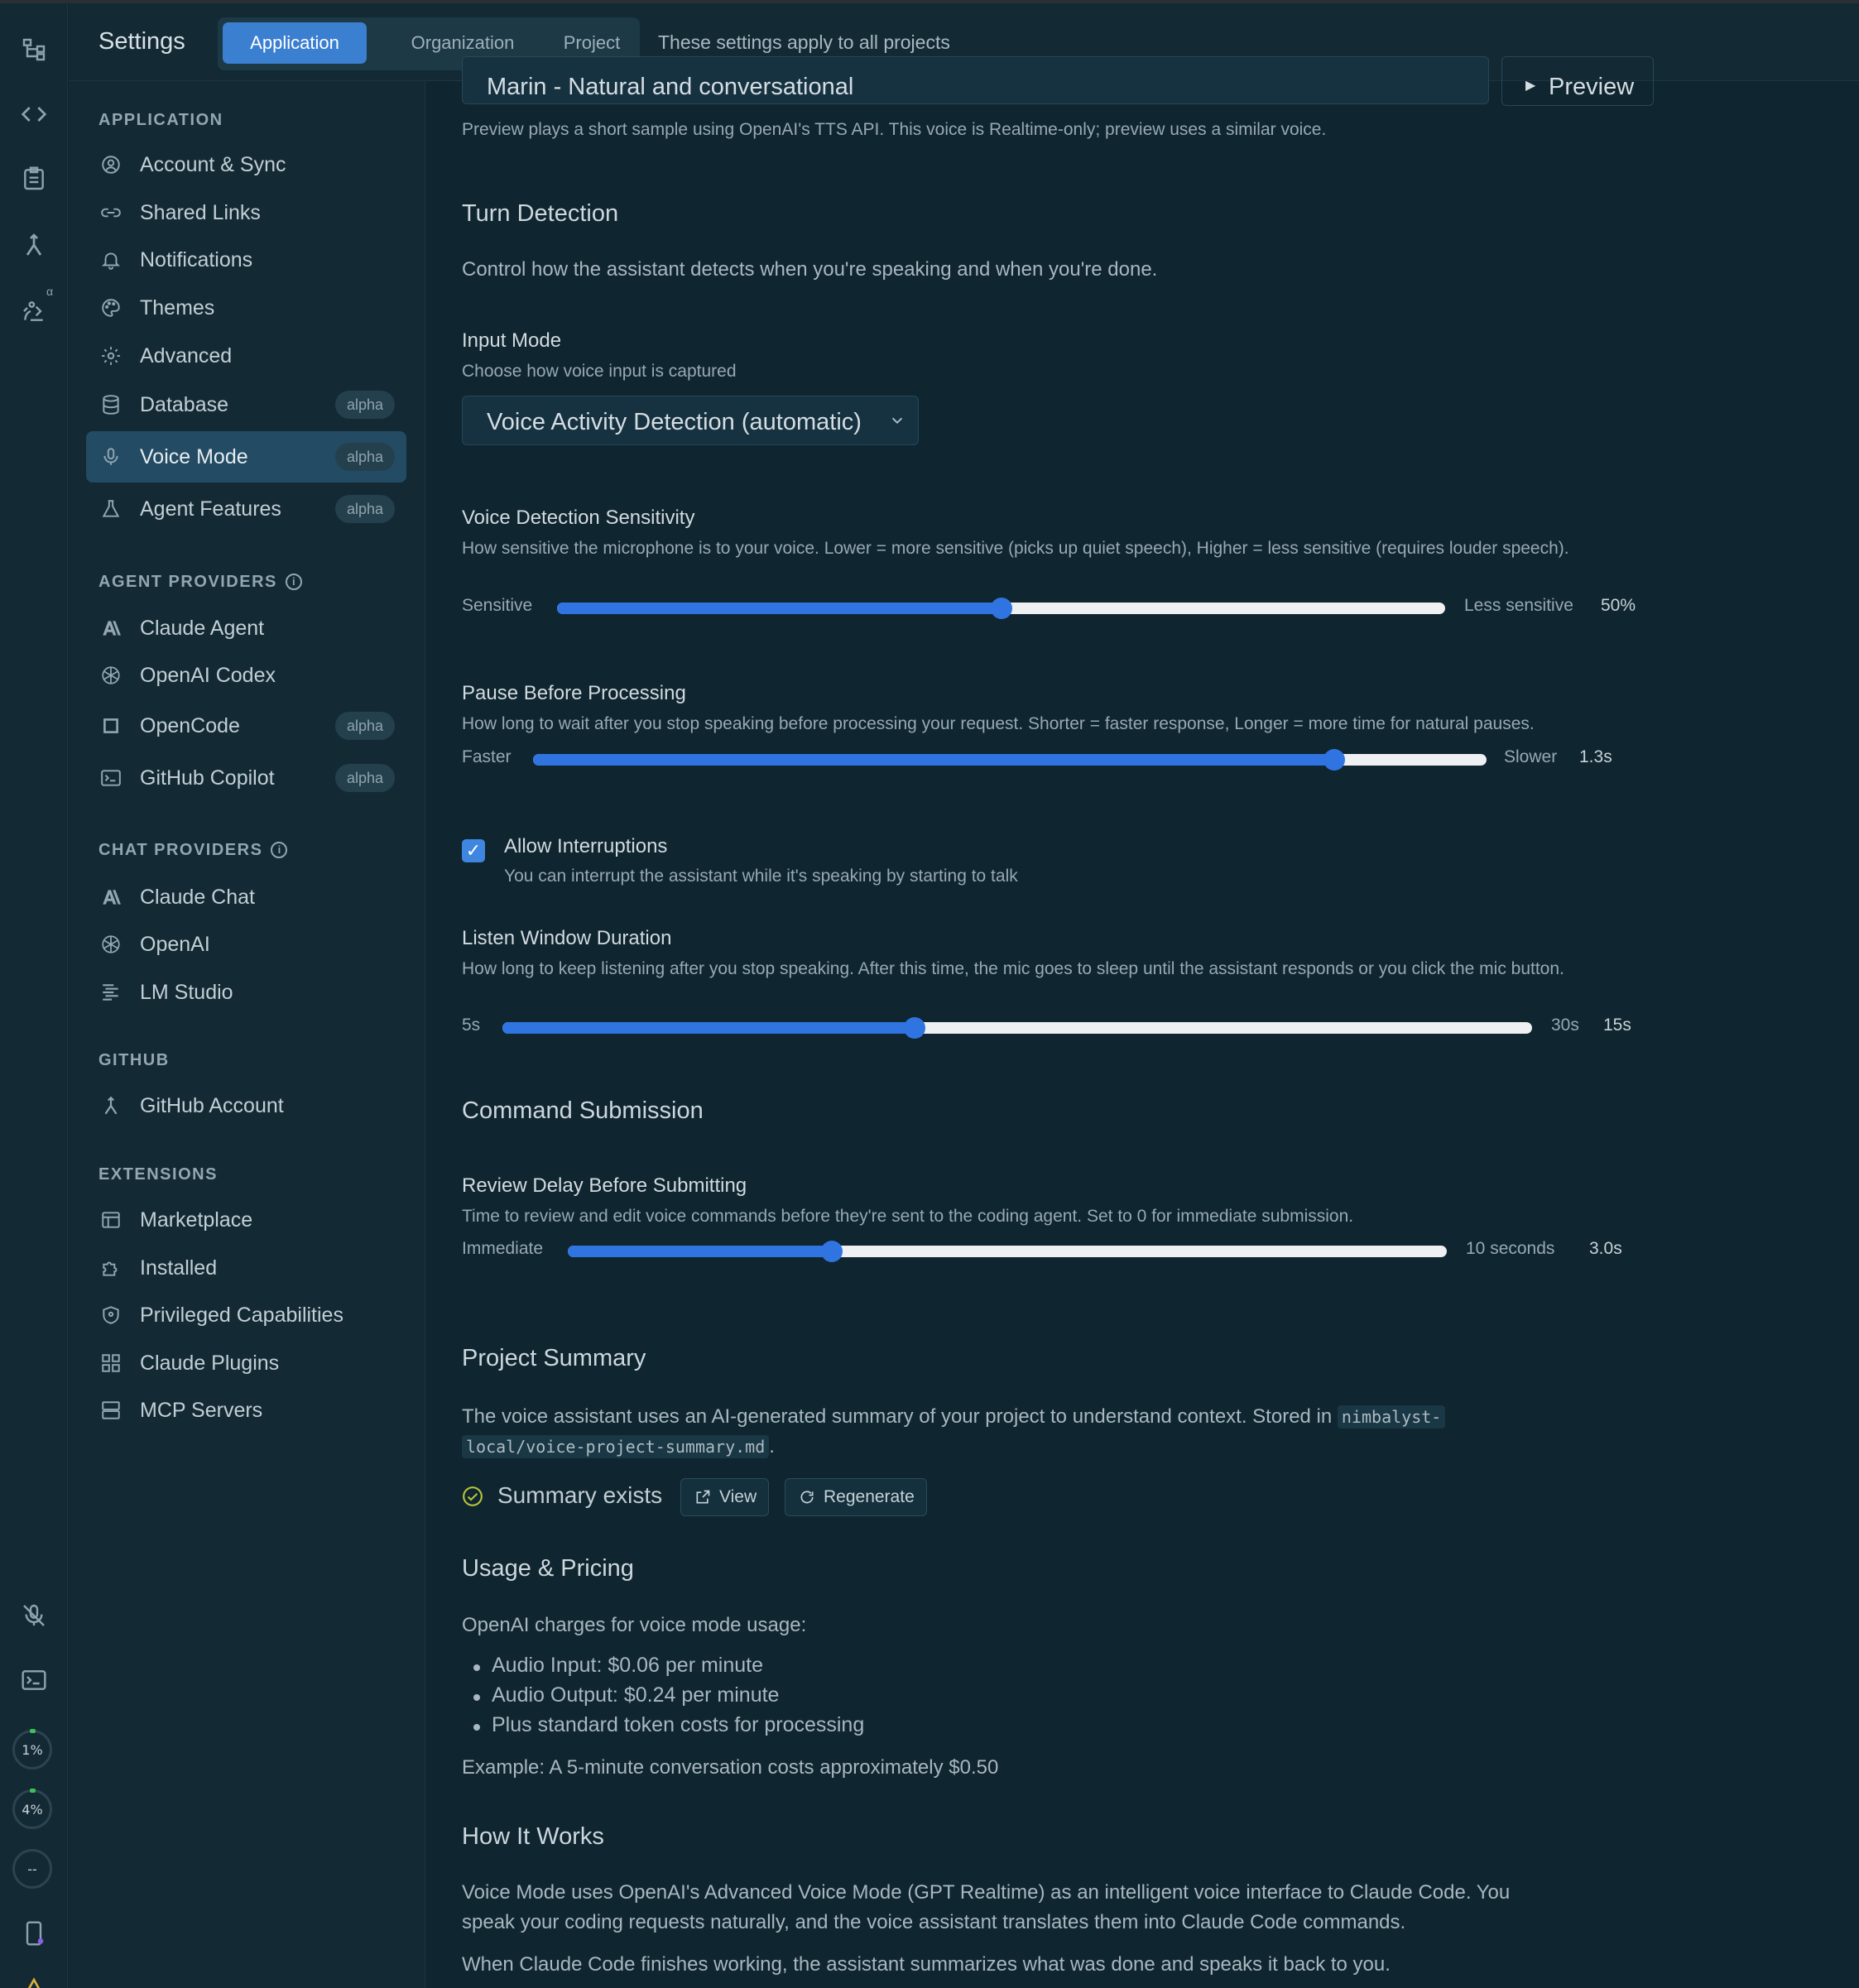  Describe the element at coordinates (246, 1105) in the screenshot. I see `sidebar-item-github-account: GitHub Account` at that location.